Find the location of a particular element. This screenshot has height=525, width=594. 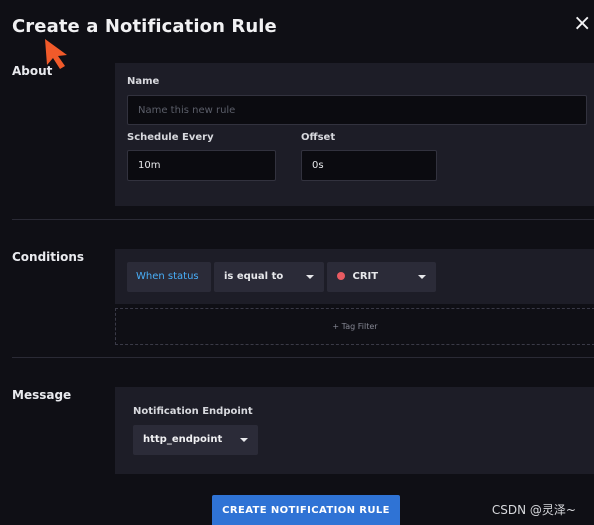

when-status-selector: When status is located at coordinates (169, 277).